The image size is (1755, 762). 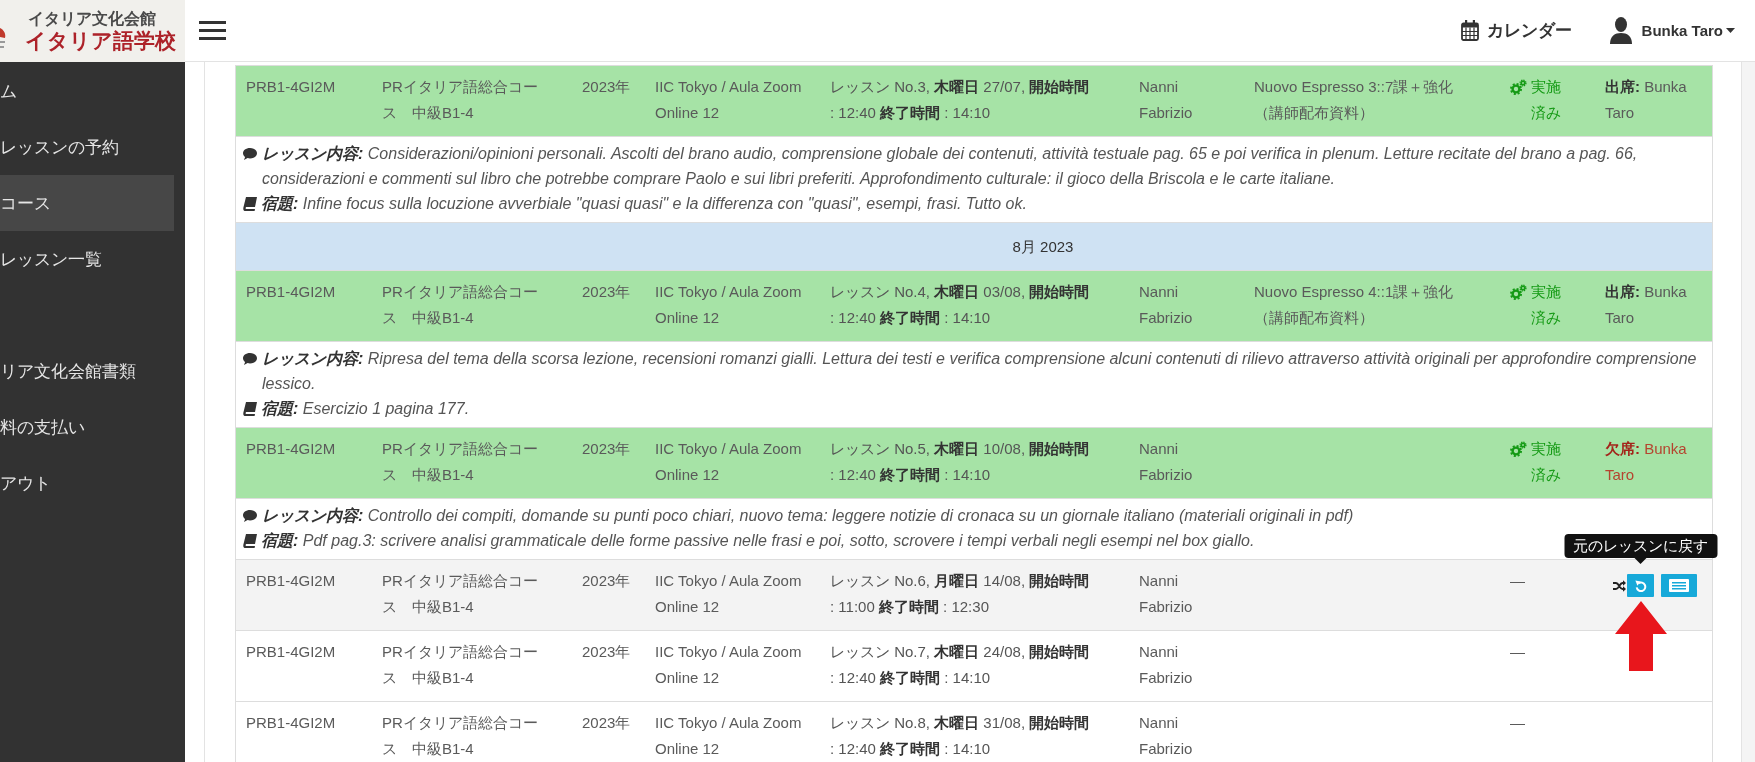 What do you see at coordinates (1730, 30) in the screenshot?
I see `caret-icon` at bounding box center [1730, 30].